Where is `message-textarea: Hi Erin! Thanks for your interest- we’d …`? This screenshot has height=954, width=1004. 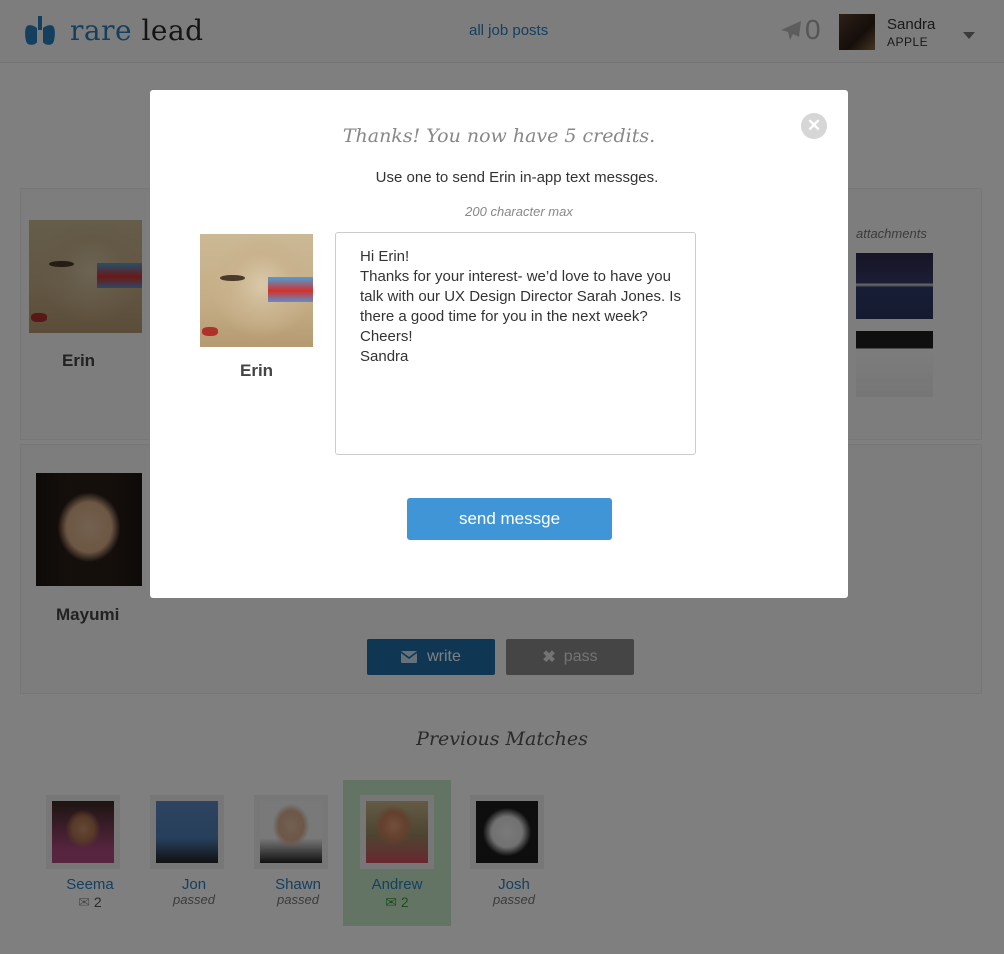
message-textarea: Hi Erin! Thanks for your interest- we’d … is located at coordinates (515, 343).